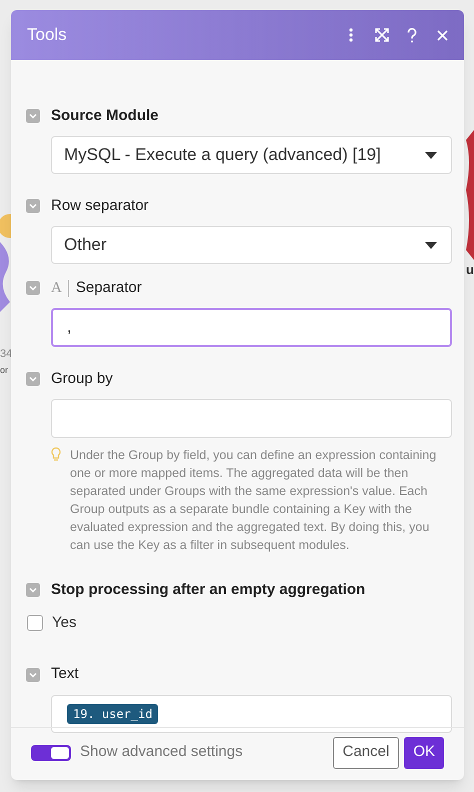 The height and width of the screenshot is (792, 474). Describe the element at coordinates (56, 288) in the screenshot. I see `type-label: A` at that location.